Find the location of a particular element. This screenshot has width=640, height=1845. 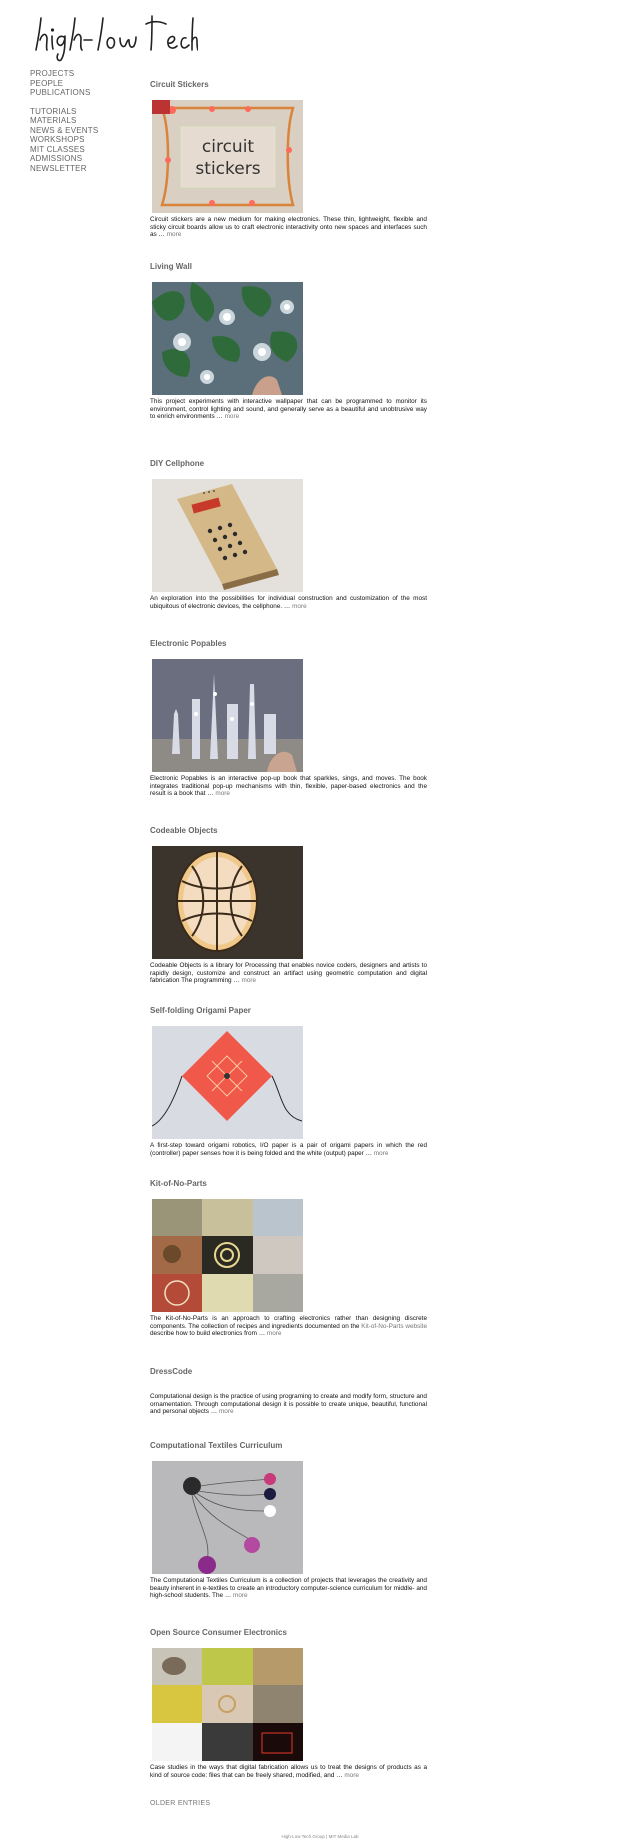

logo-script-image is located at coordinates (117, 38).